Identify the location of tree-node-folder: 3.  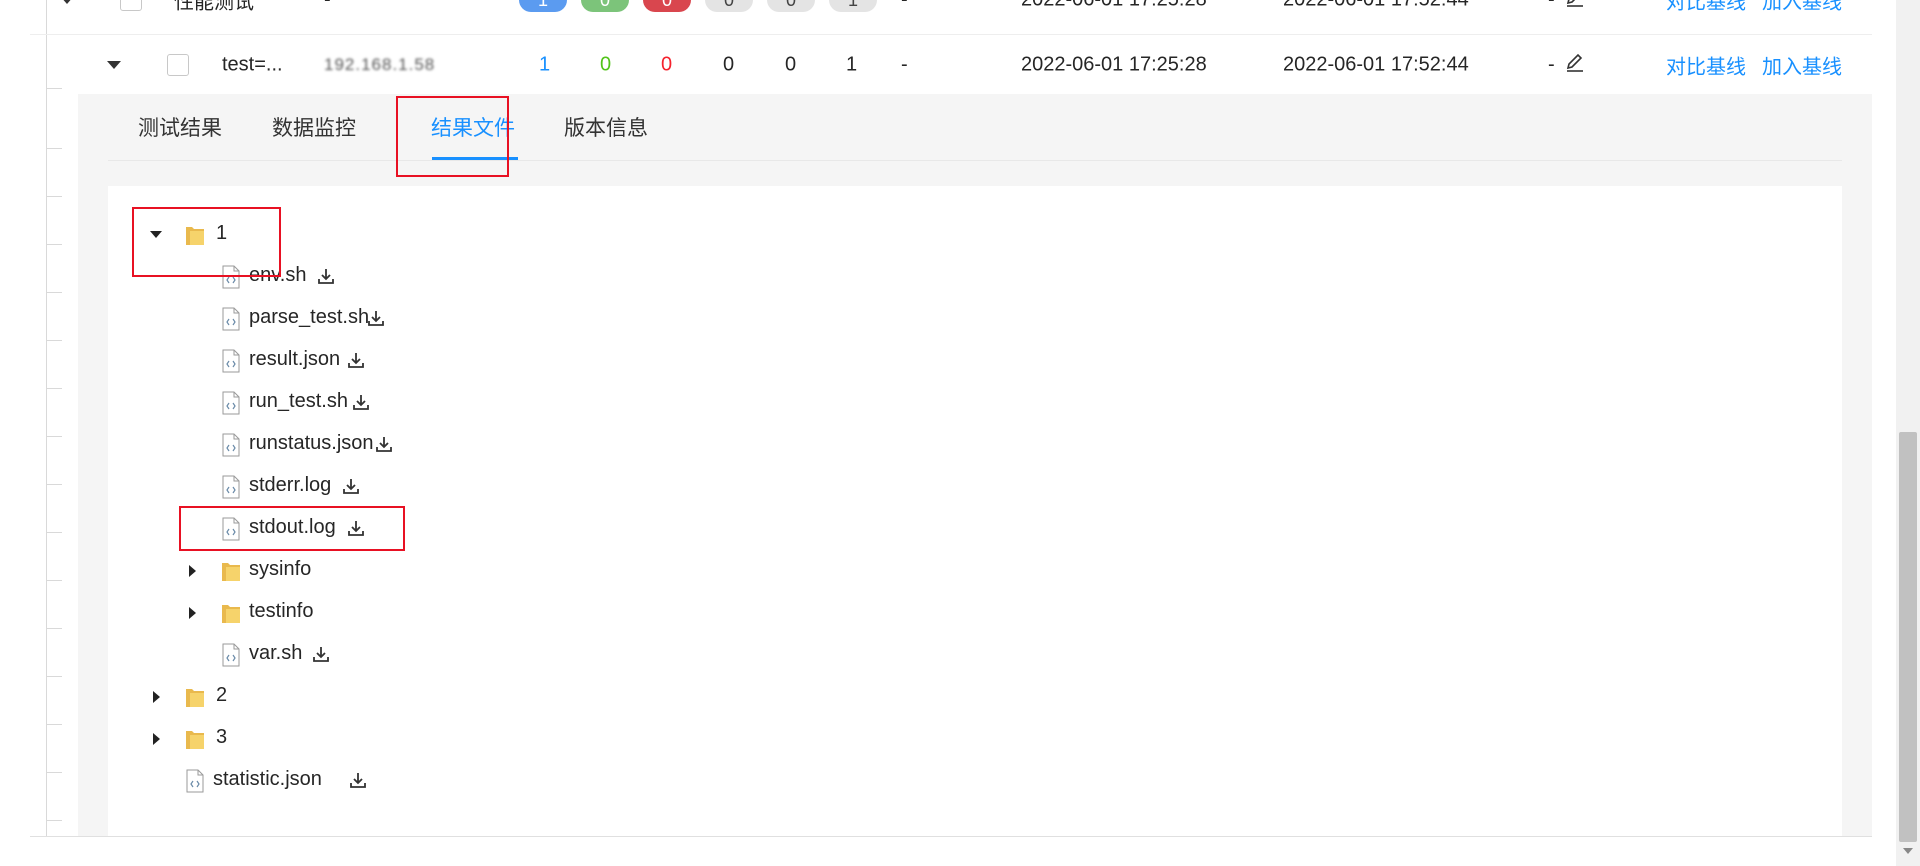
(208, 739).